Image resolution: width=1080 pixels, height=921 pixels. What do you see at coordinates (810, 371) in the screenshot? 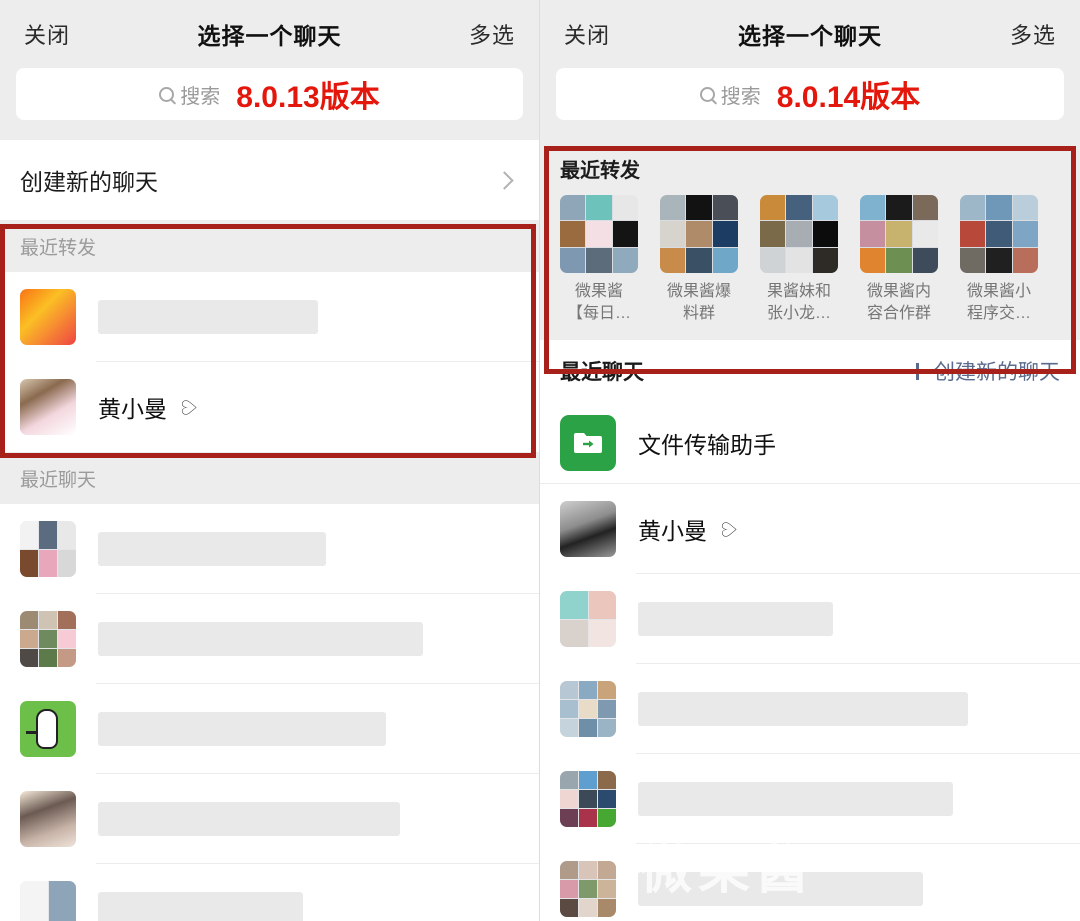
I see `recent-chats-header-row: 最近聊天 创建新的聊天` at bounding box center [810, 371].